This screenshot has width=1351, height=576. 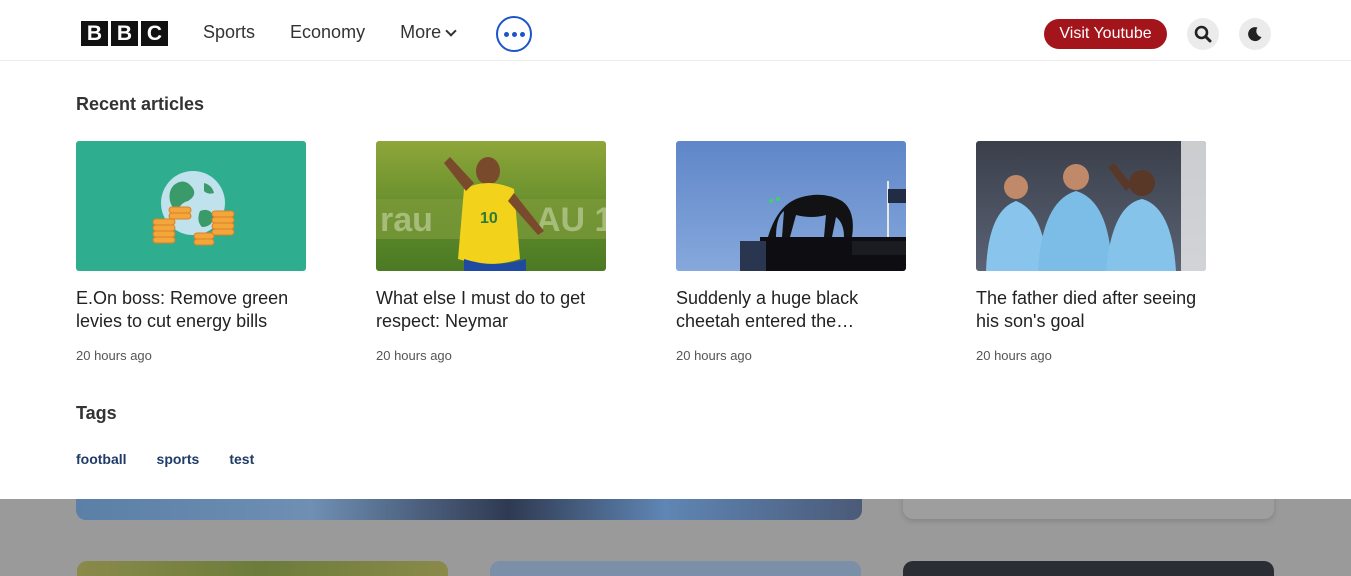 I want to click on nav-item-more: More, so click(x=428, y=32).